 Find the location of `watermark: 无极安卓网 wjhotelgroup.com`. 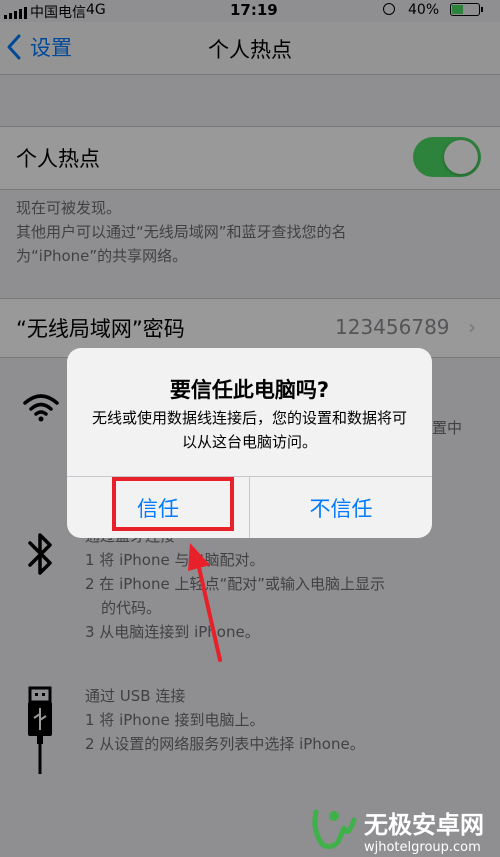

watermark: 无极安卓网 wjhotelgroup.com is located at coordinates (397, 830).